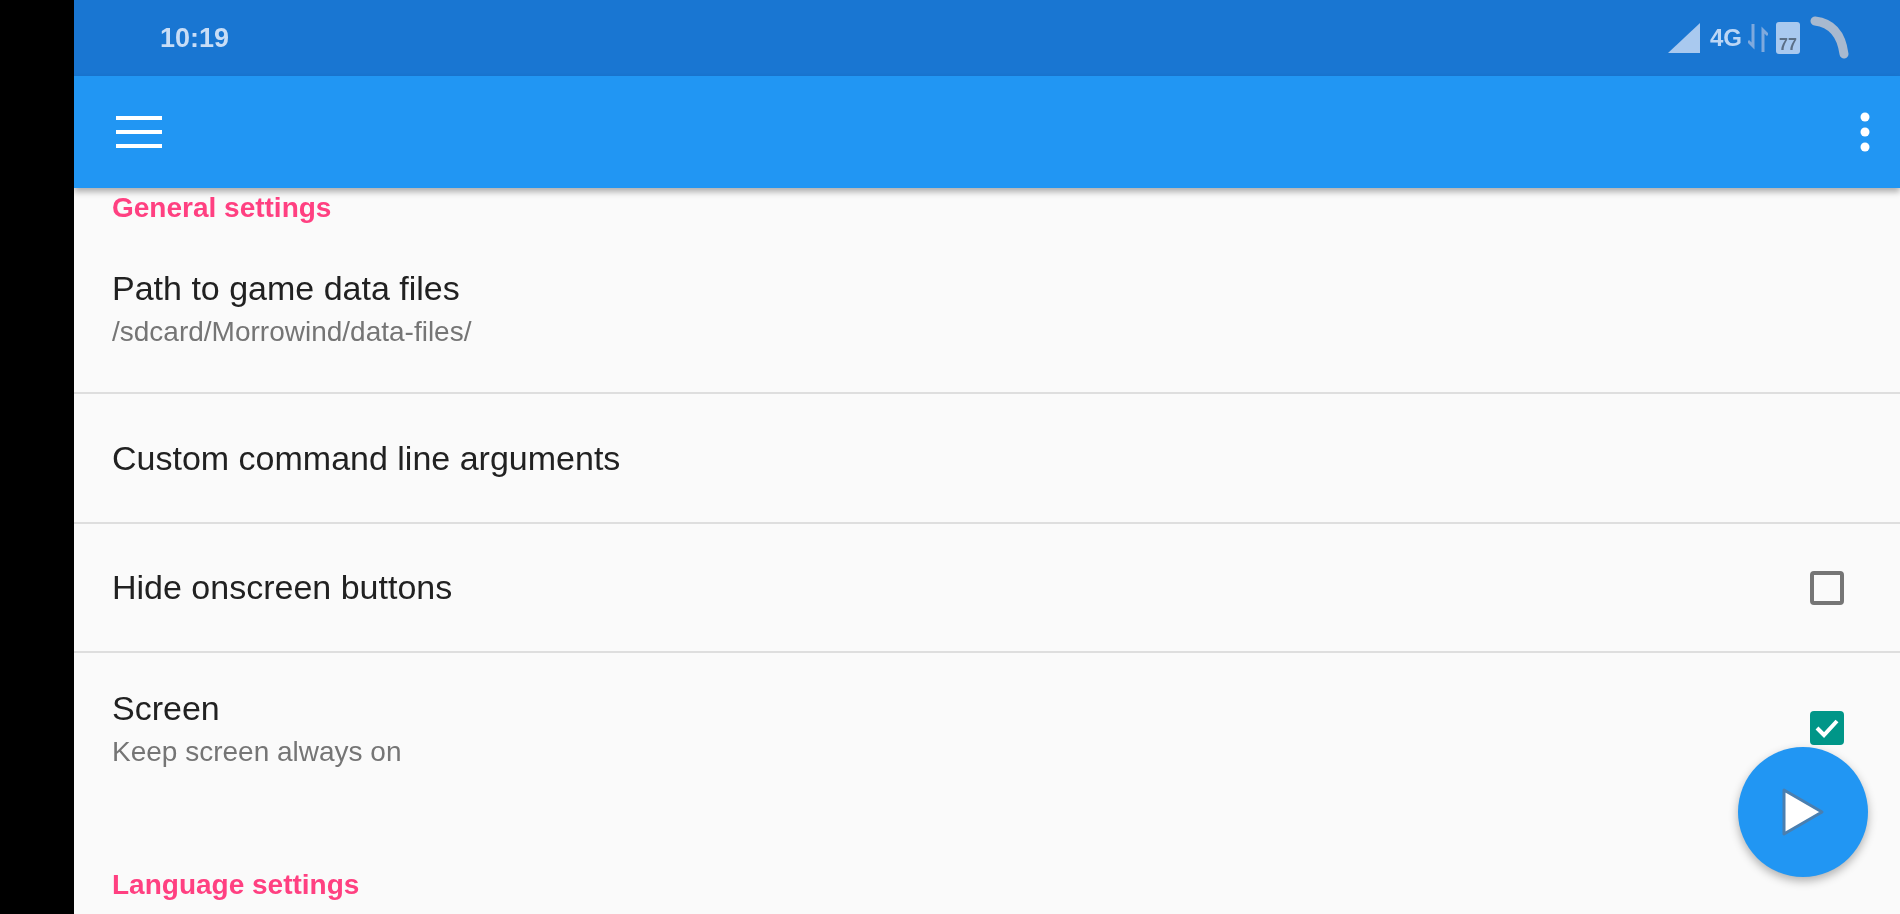 Image resolution: width=1900 pixels, height=914 pixels. I want to click on section-header: Language settings, so click(236, 885).